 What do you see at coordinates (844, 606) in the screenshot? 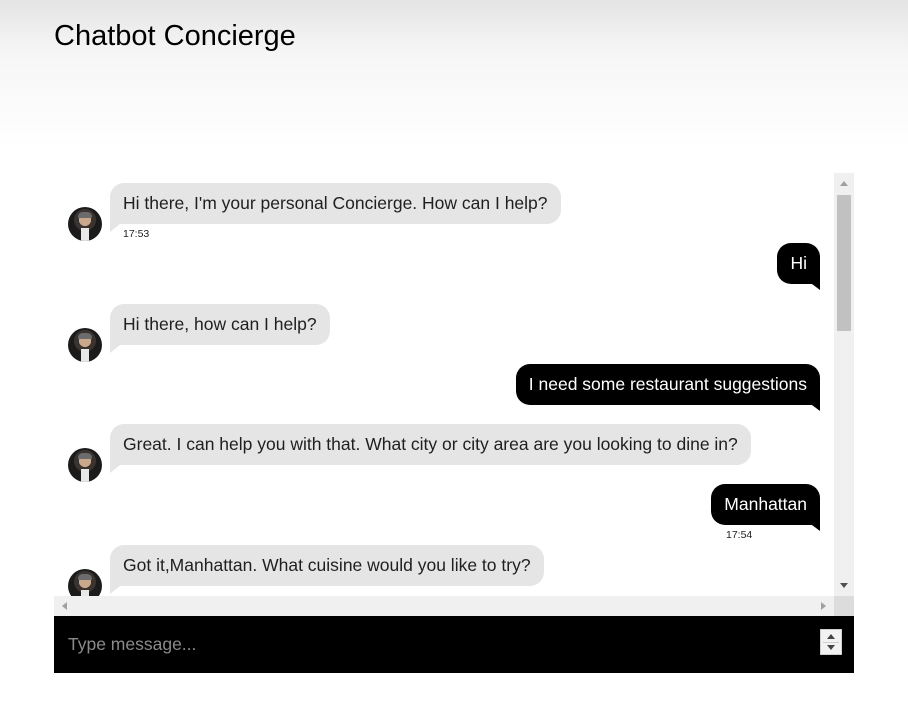
I see `scrollbar-corner` at bounding box center [844, 606].